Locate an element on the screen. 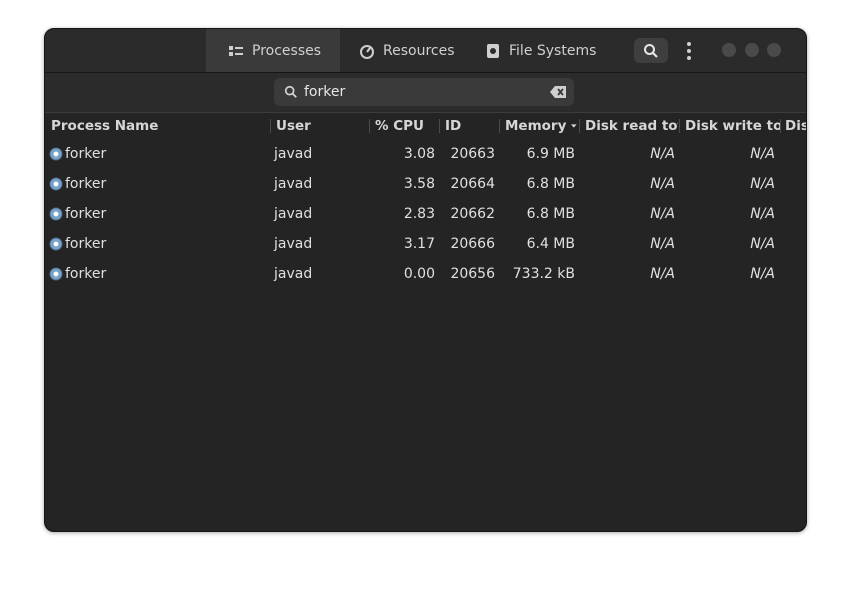 The image size is (849, 590). column-header-label: Memory is located at coordinates (536, 126).